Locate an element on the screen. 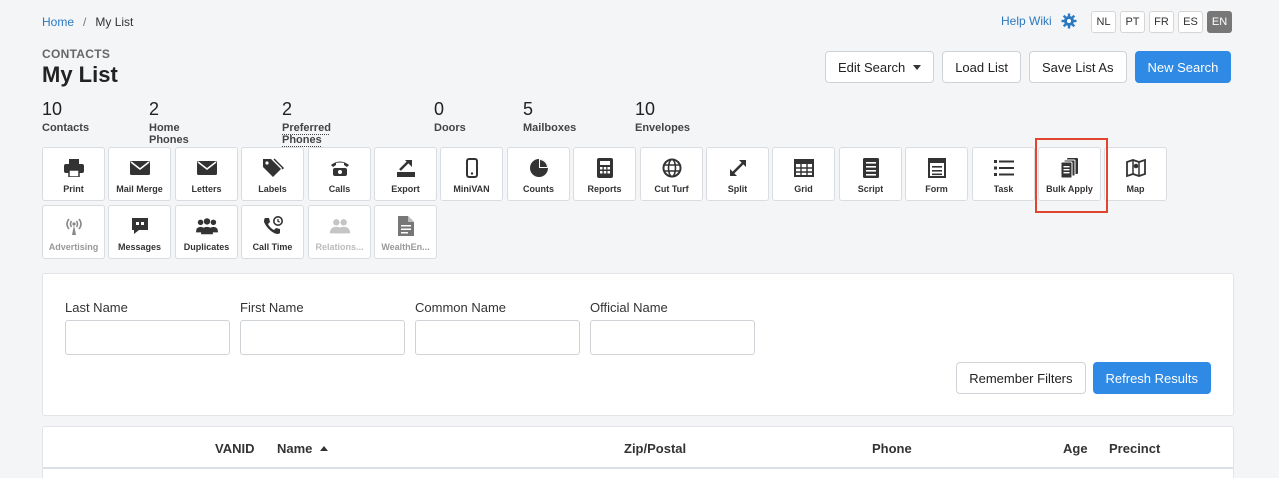  column-header-zip: Zip/Postal is located at coordinates (655, 448).